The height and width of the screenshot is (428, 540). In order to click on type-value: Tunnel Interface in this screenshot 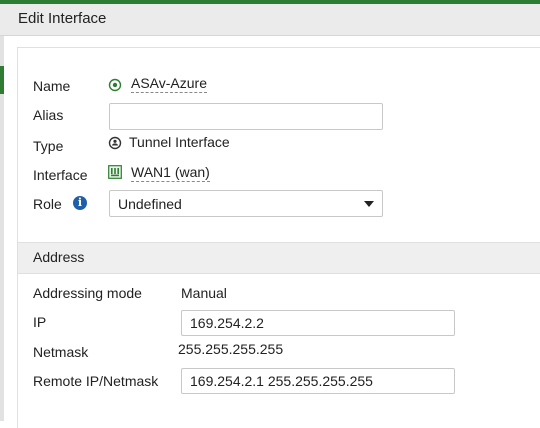, I will do `click(179, 142)`.